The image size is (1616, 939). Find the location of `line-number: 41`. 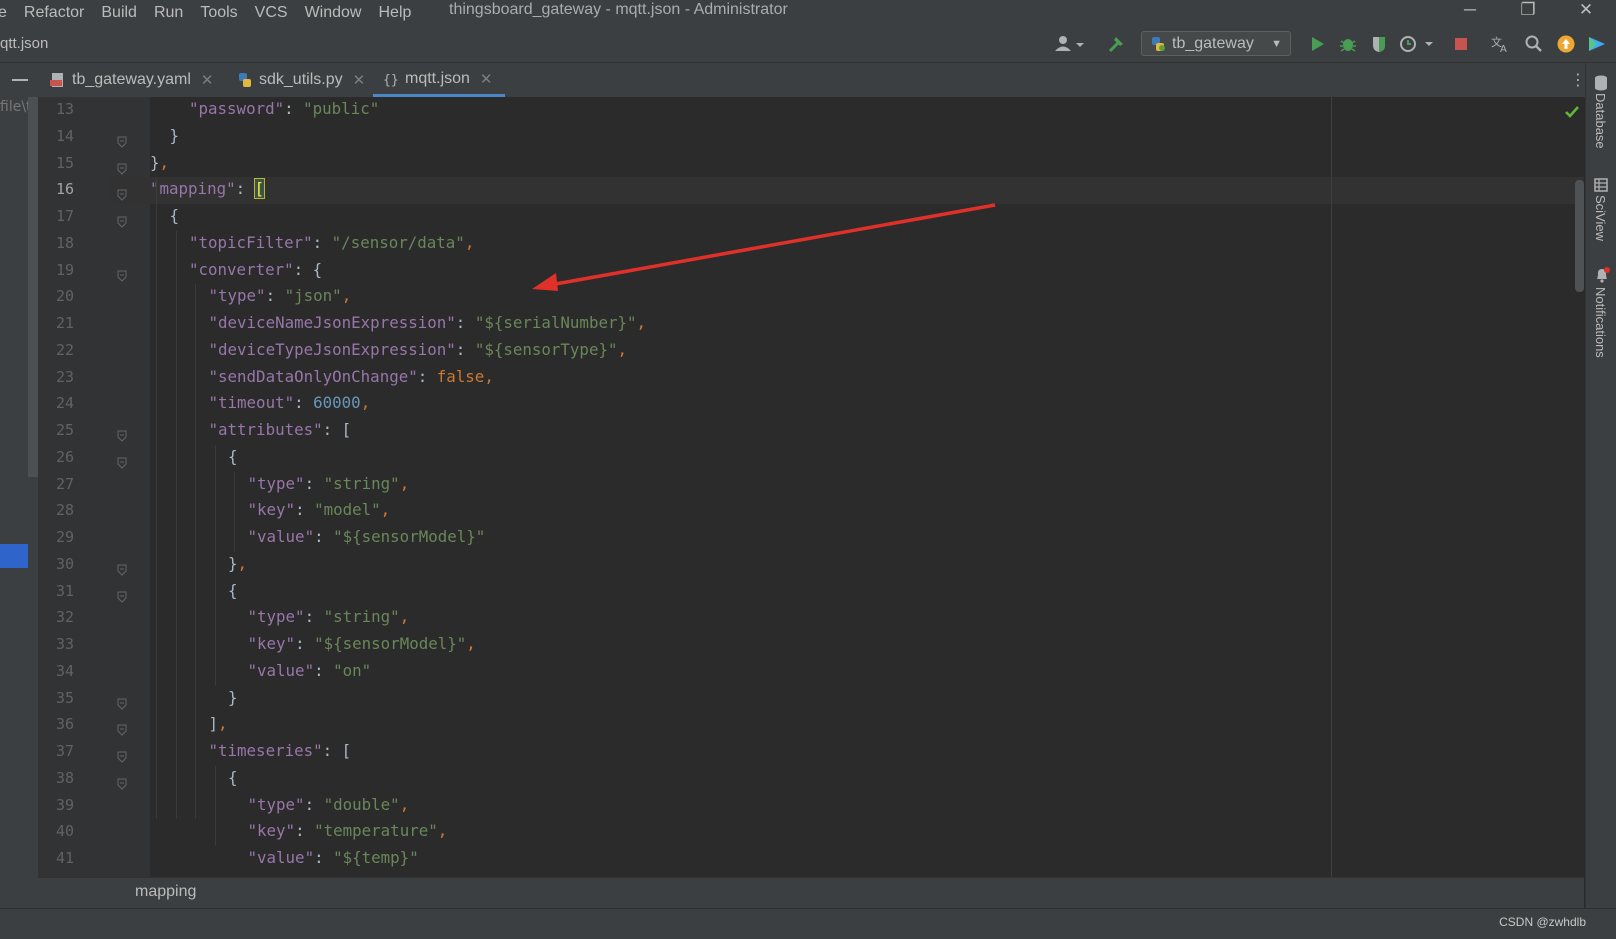

line-number: 41 is located at coordinates (56, 858).